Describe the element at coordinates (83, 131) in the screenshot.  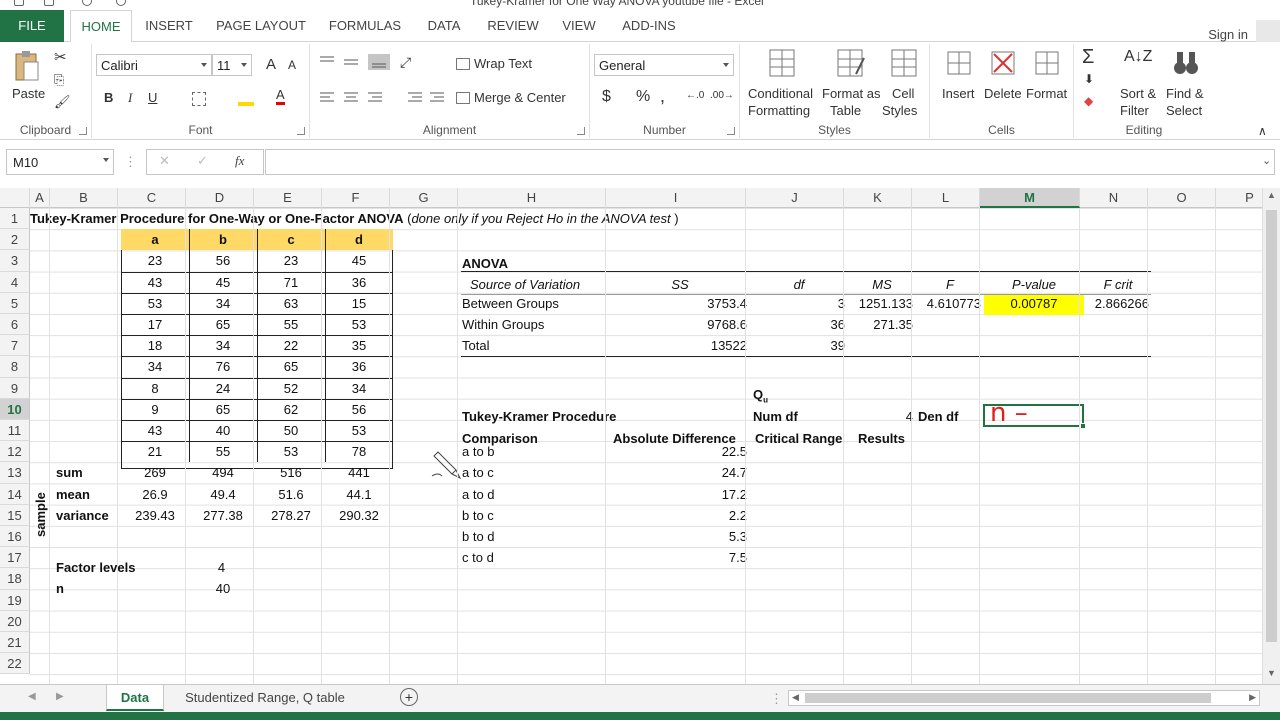
I see `clipboard-launcher-icon` at that location.